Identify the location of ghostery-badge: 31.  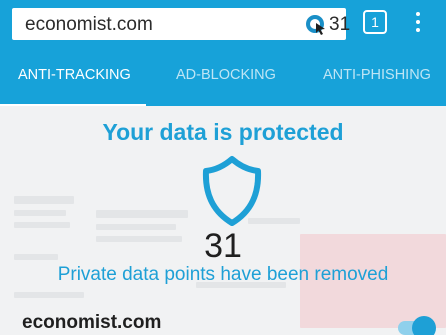
(327, 25).